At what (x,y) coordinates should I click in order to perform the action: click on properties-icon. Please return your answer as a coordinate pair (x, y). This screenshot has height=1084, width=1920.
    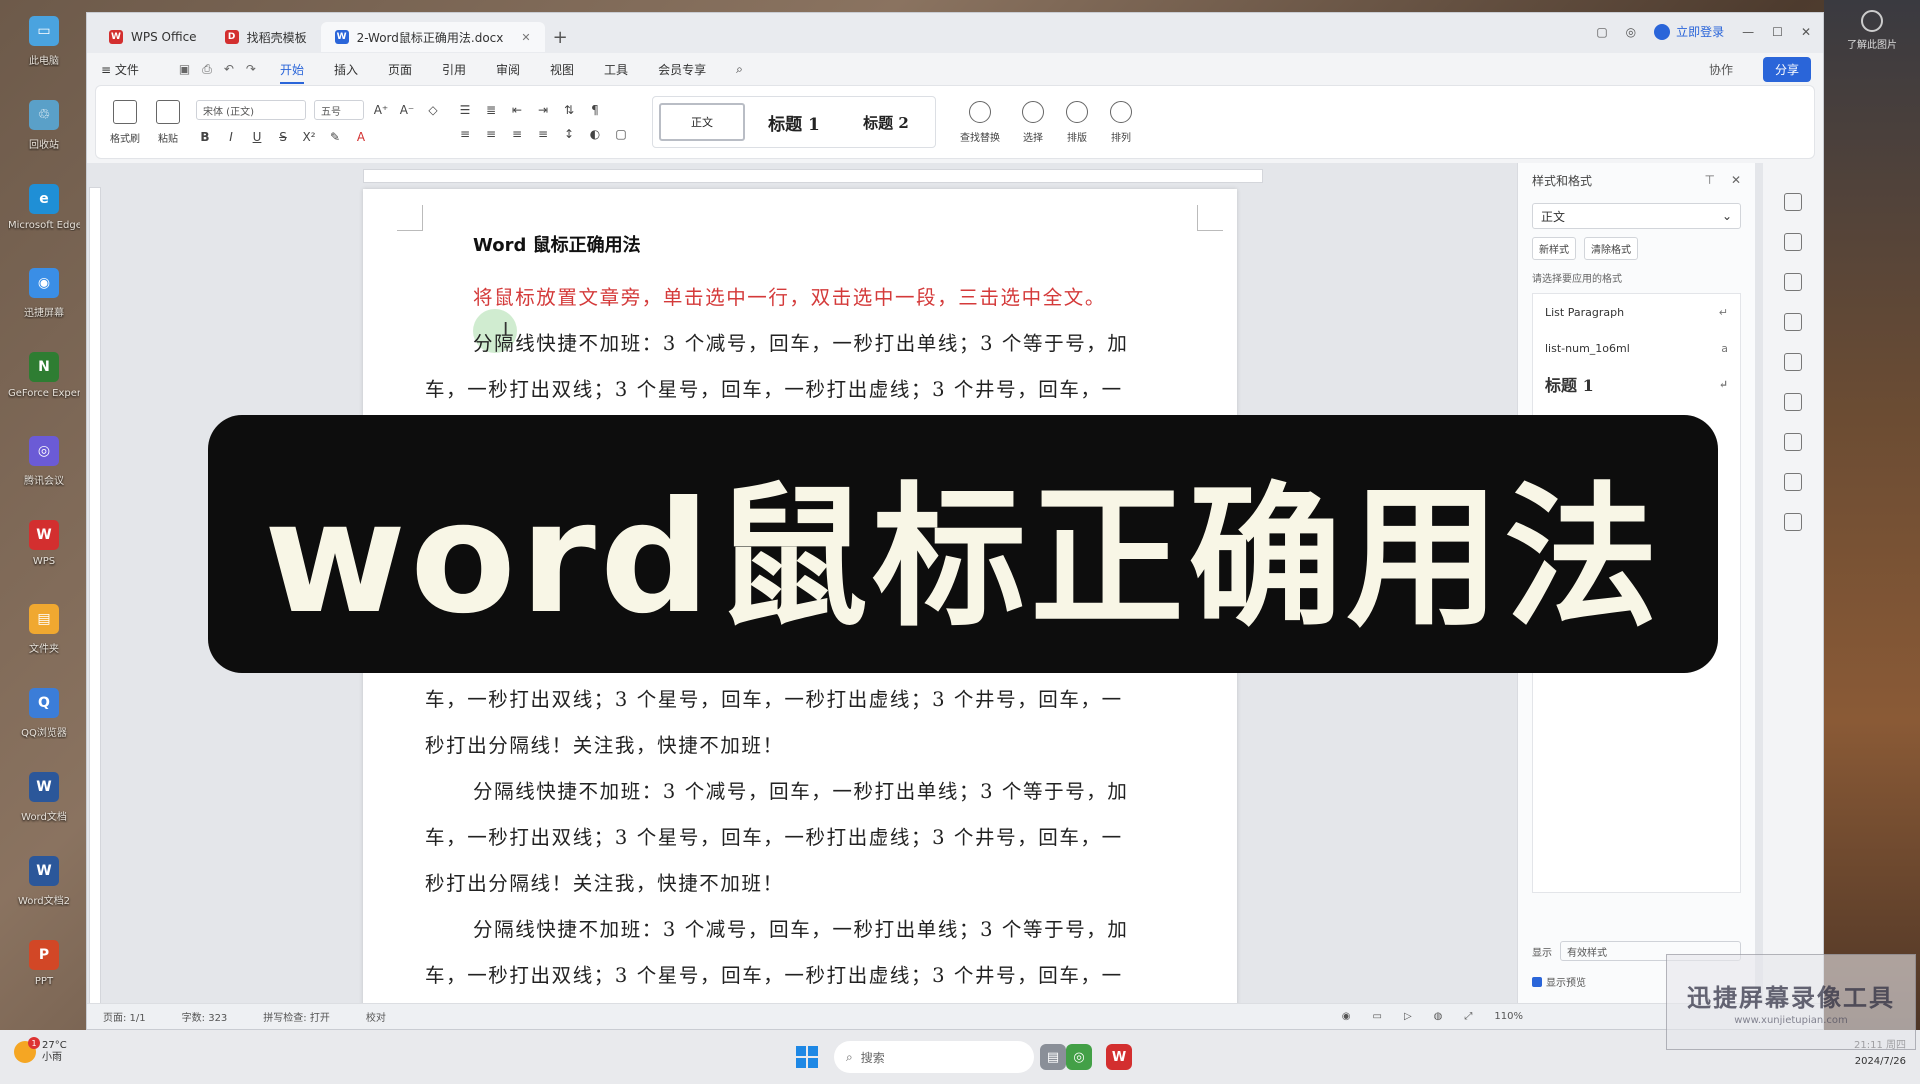
    Looking at the image, I should click on (1793, 282).